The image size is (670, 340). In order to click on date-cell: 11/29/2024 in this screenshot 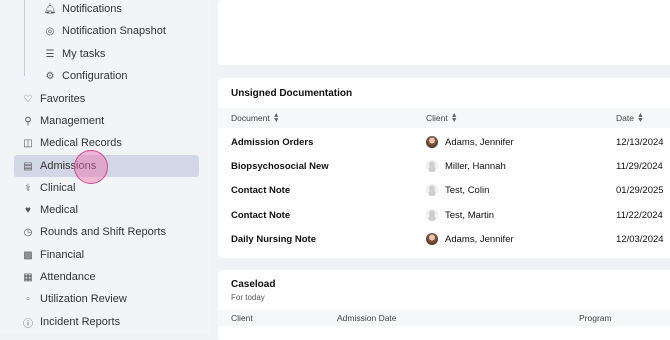, I will do `click(639, 166)`.